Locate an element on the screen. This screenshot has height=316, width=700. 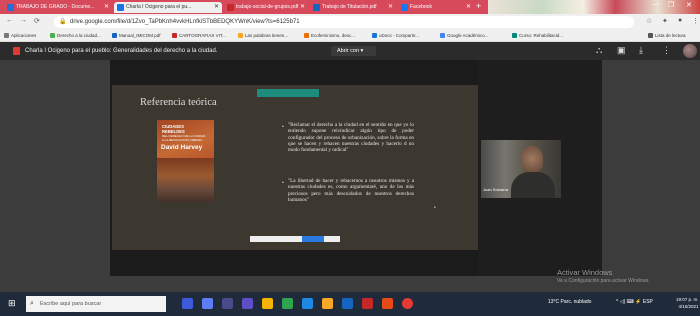
participant-face is located at coordinates (532, 160).